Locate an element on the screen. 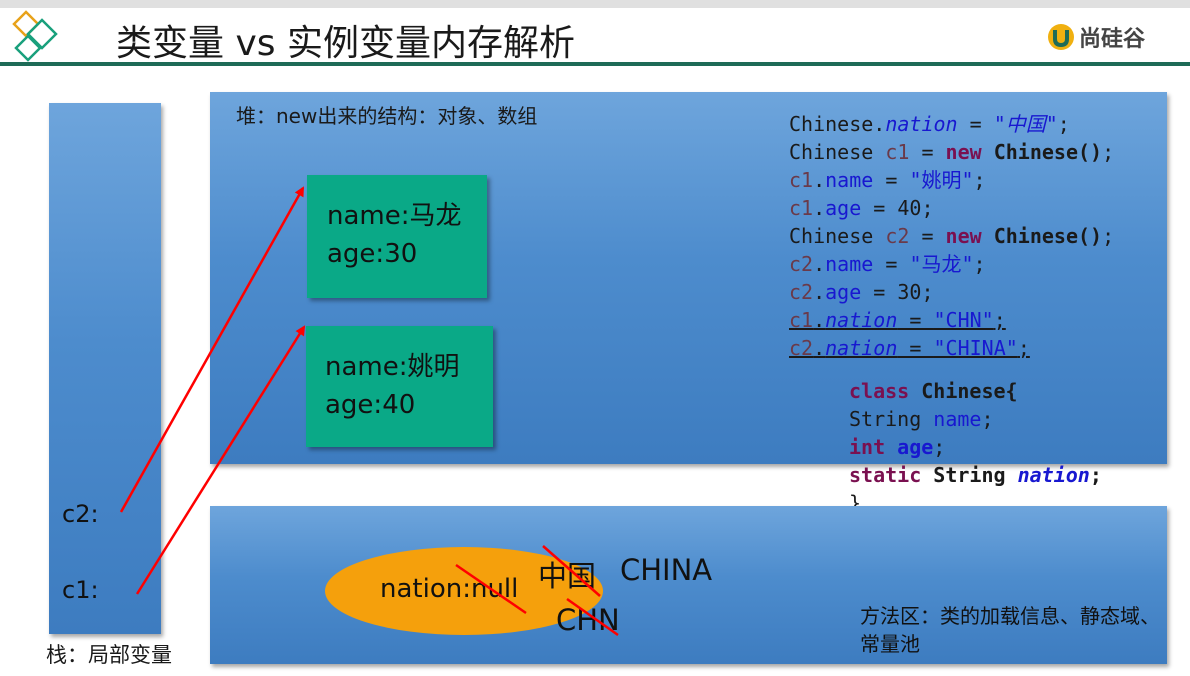  stack-caption: 栈：局部变量 is located at coordinates (109, 655).